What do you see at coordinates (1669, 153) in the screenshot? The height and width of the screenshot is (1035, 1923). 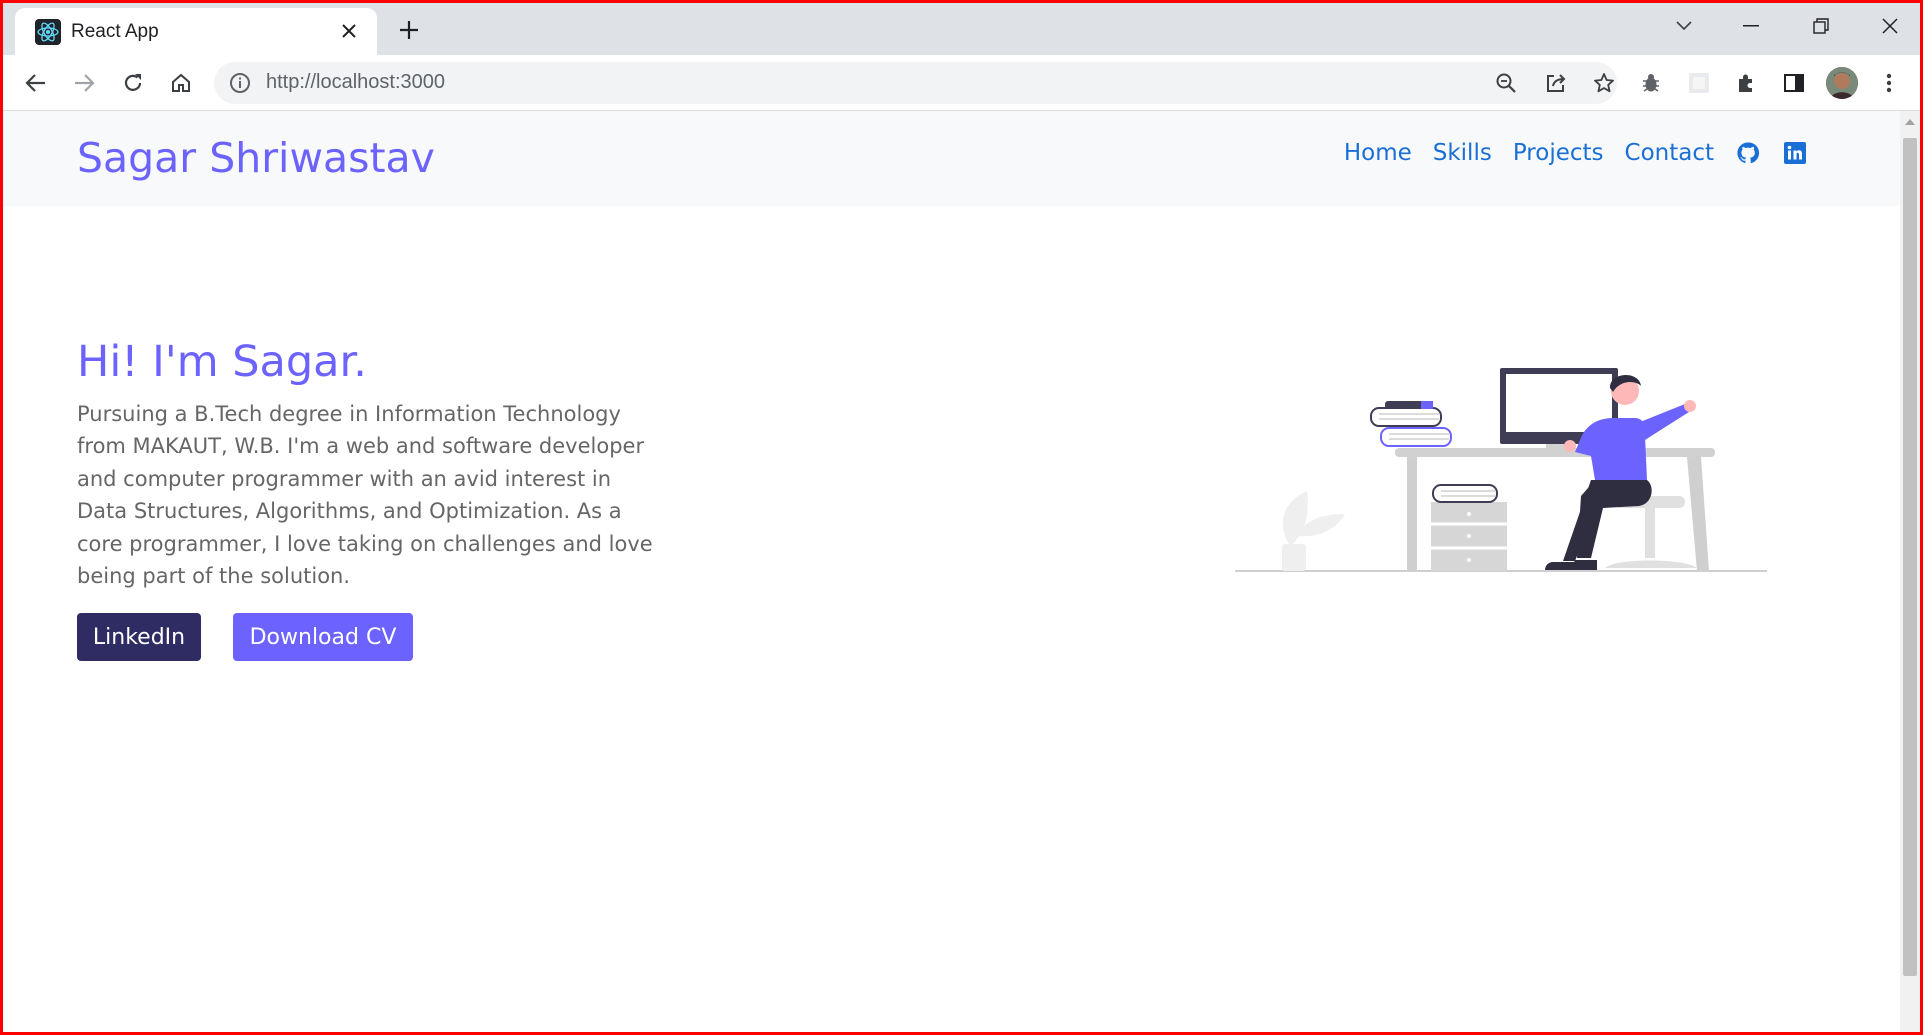 I see `nav-contact: Contact` at bounding box center [1669, 153].